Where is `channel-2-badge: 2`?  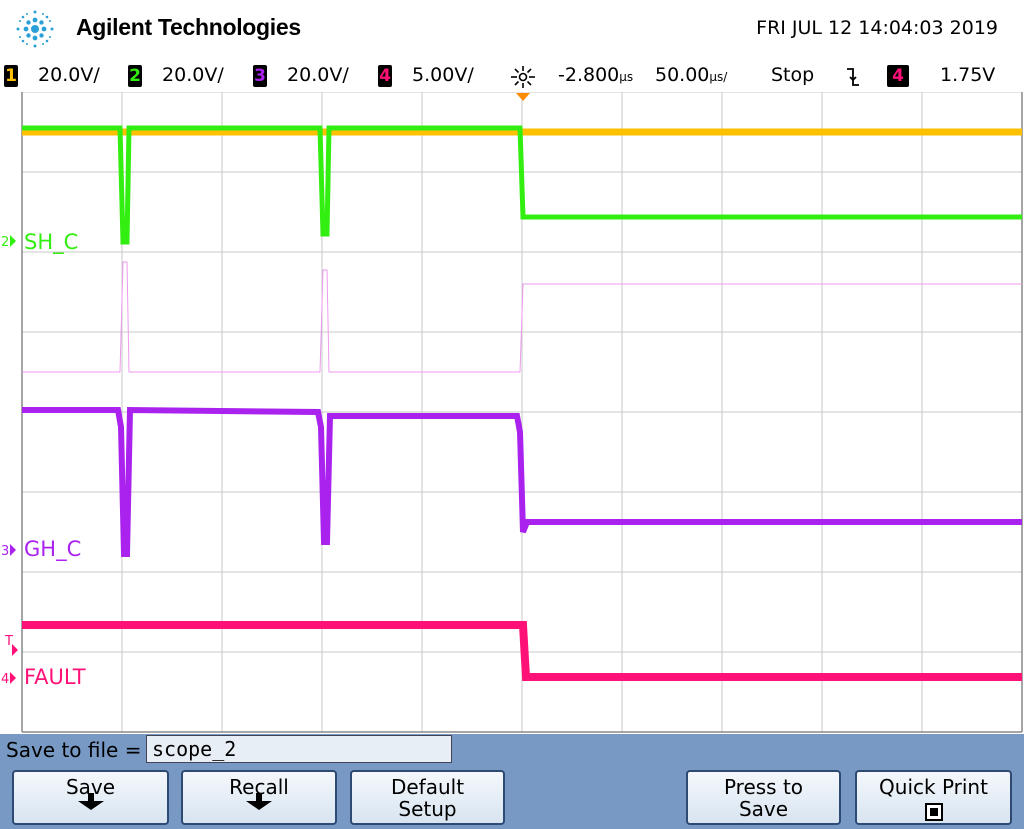 channel-2-badge: 2 is located at coordinates (135, 75).